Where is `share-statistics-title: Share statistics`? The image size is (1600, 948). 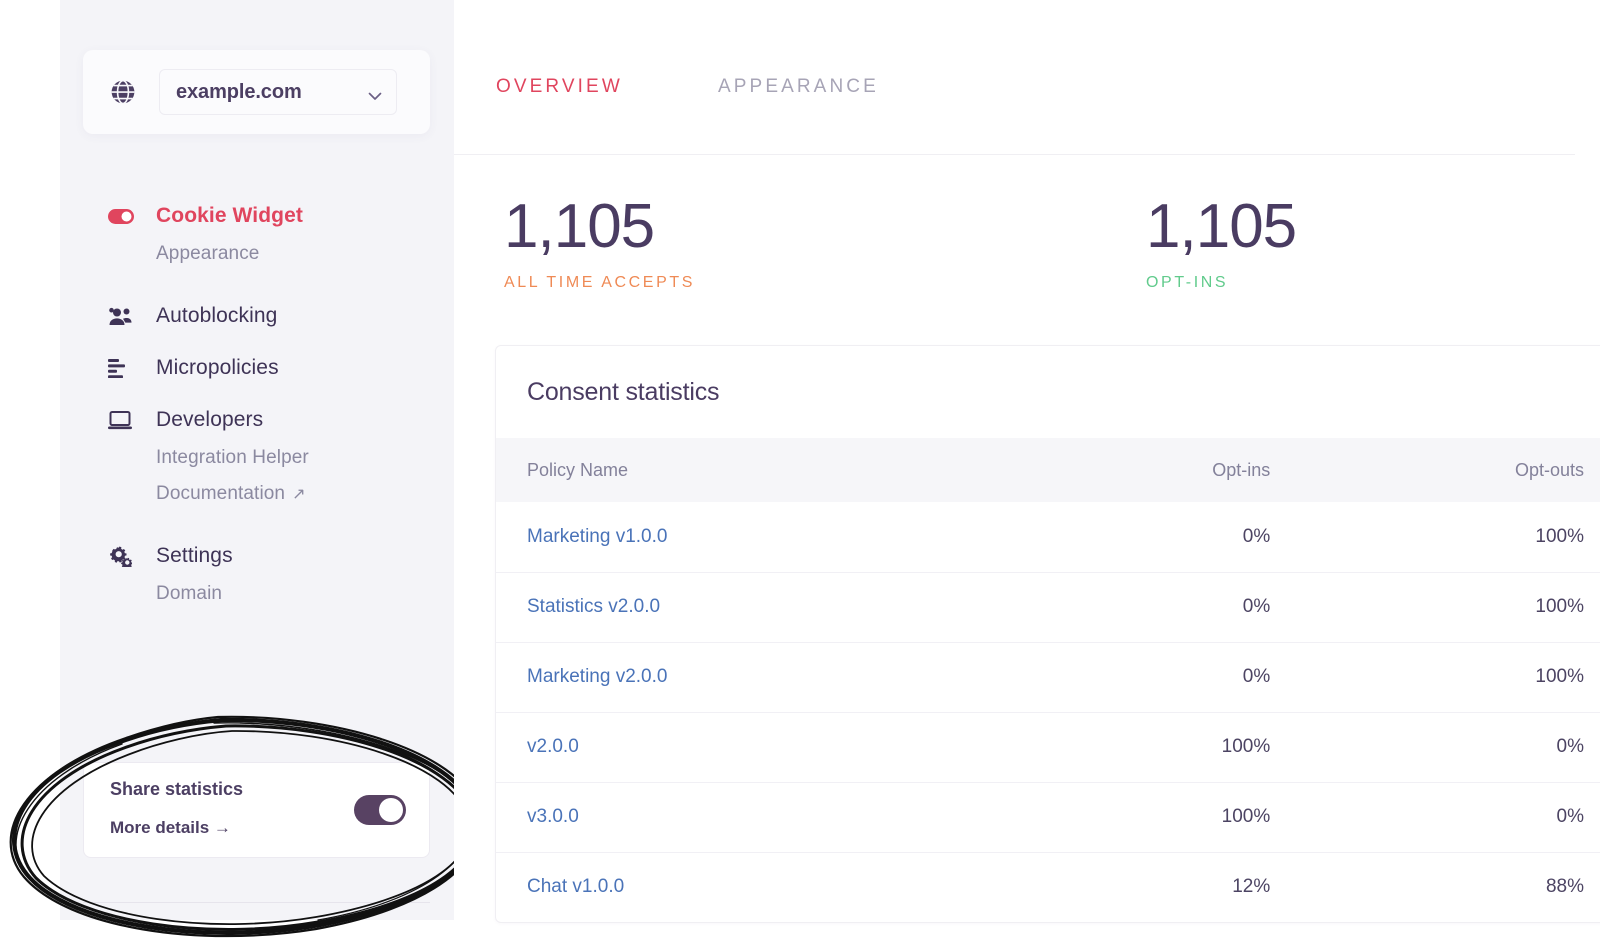
share-statistics-title: Share statistics is located at coordinates (177, 789).